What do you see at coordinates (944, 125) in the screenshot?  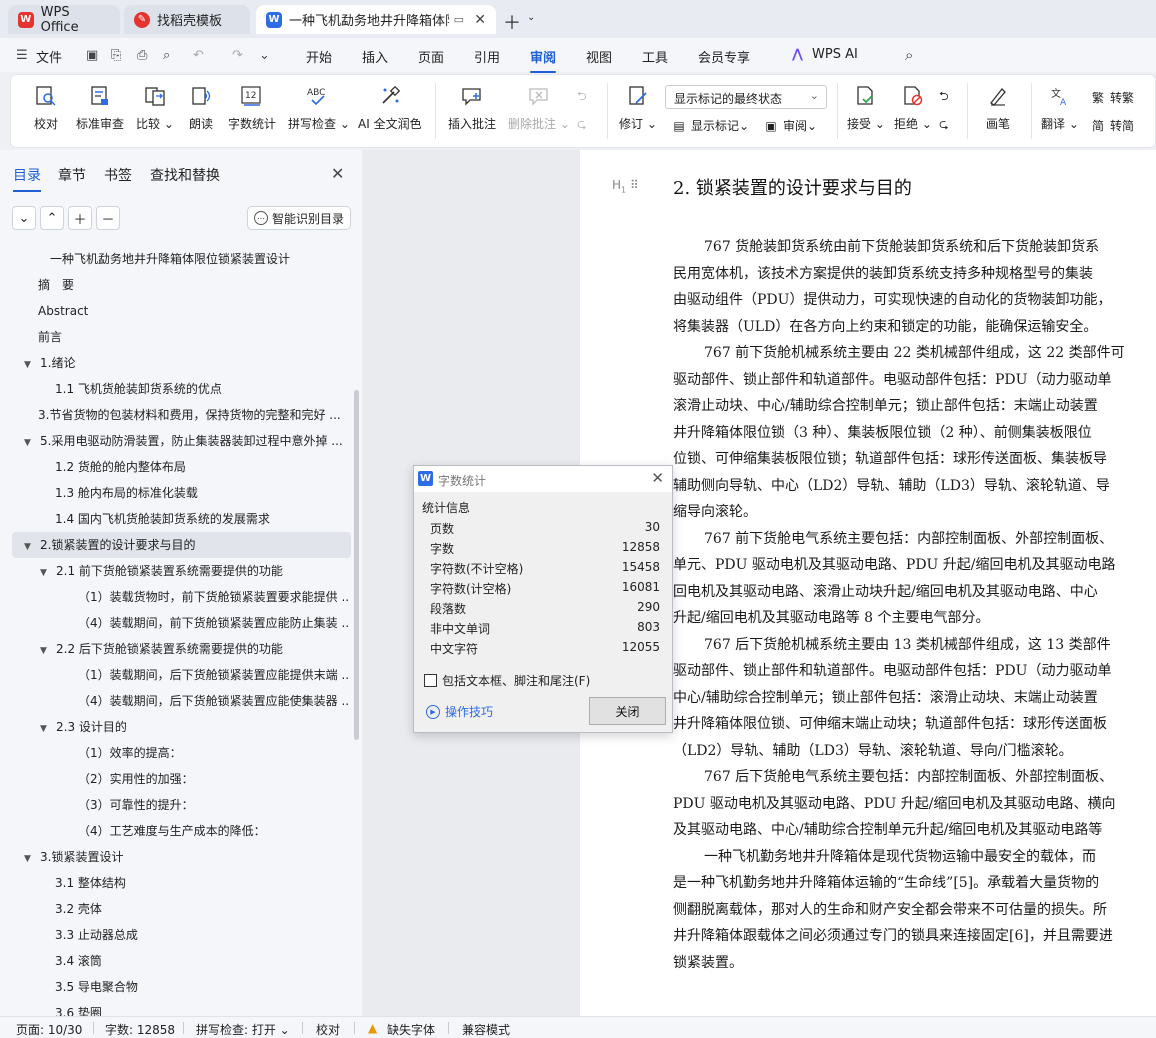 I see `next-change-icon: ⮎` at bounding box center [944, 125].